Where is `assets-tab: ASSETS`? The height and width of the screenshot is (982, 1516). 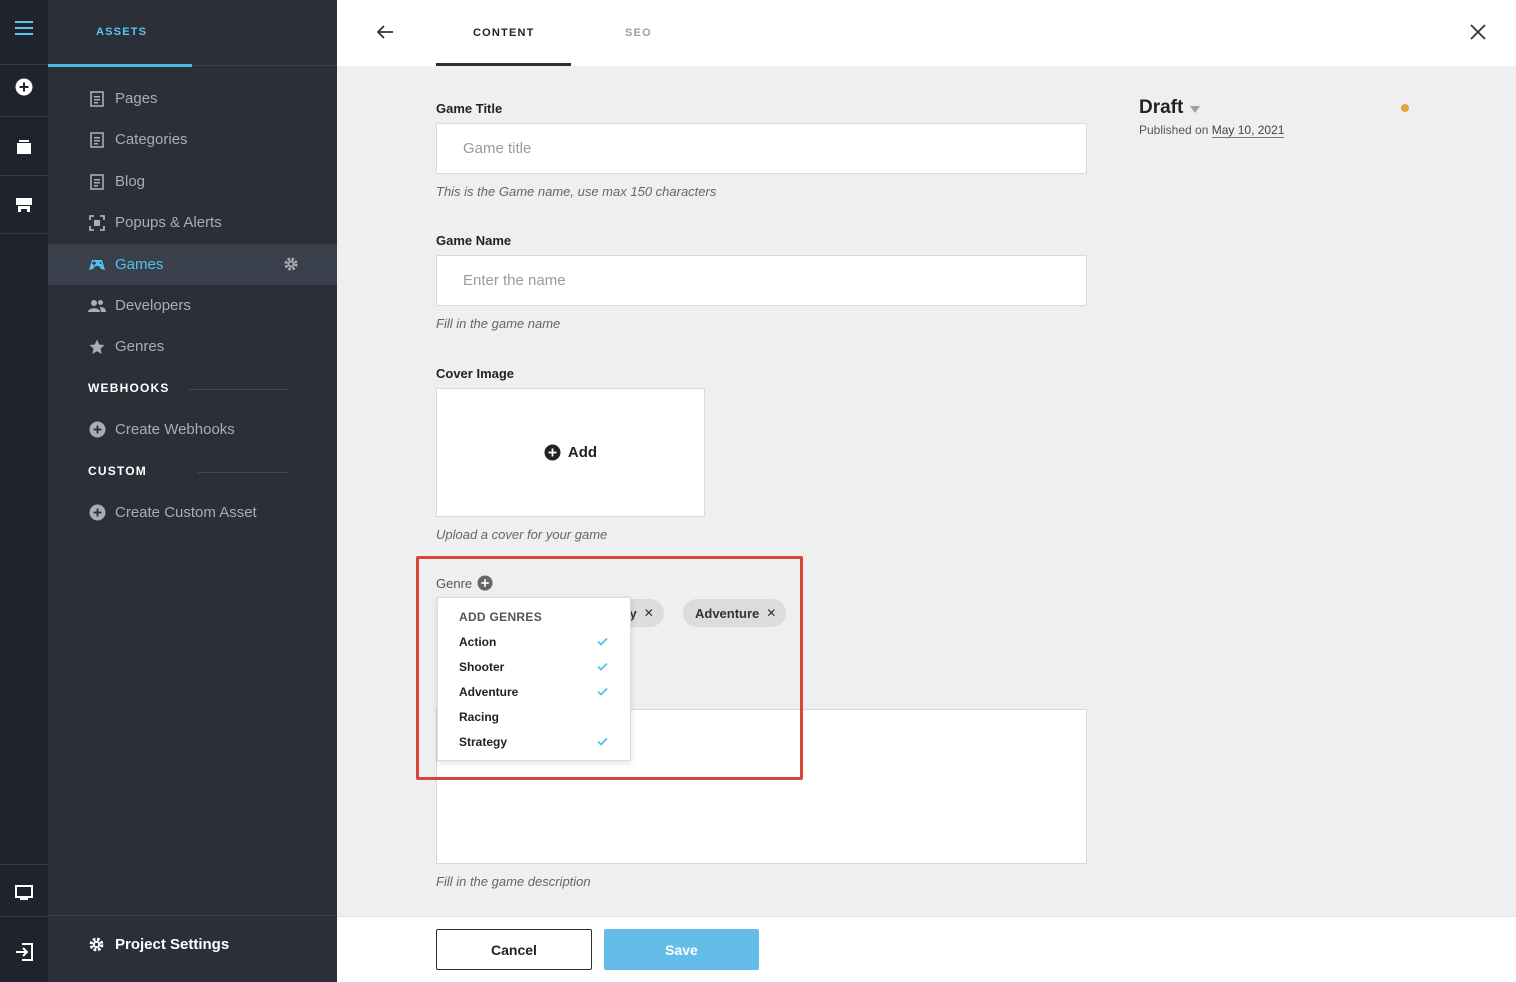 assets-tab: ASSETS is located at coordinates (121, 32).